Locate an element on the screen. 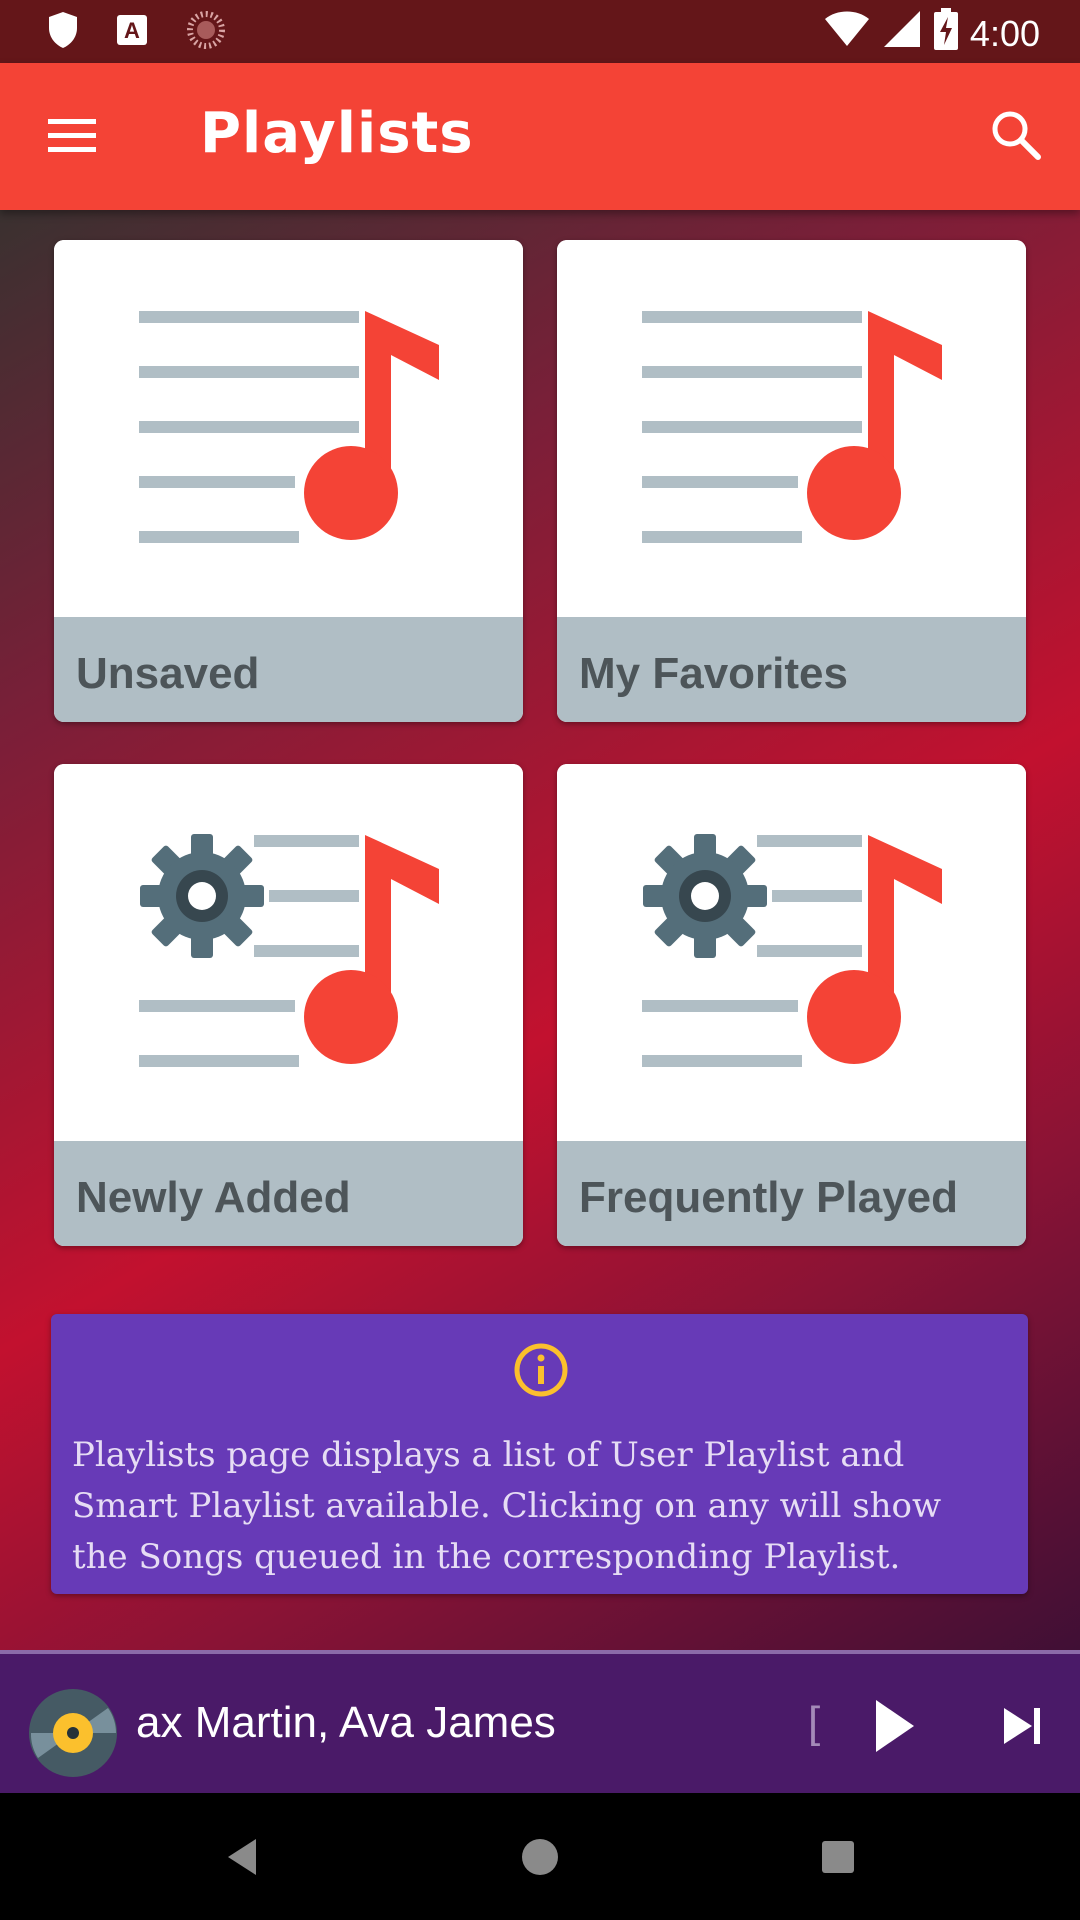 The image size is (1080, 1920). sync-spinner-icon is located at coordinates (206, 32).